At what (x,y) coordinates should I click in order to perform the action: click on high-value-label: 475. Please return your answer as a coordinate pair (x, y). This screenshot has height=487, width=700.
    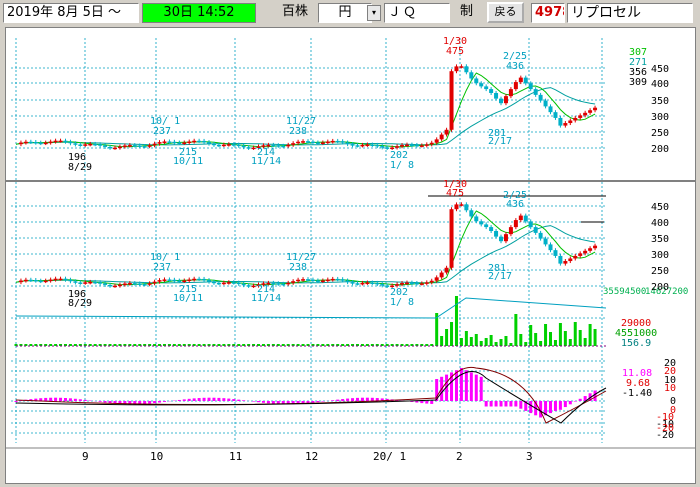
    Looking at the image, I should click on (455, 51).